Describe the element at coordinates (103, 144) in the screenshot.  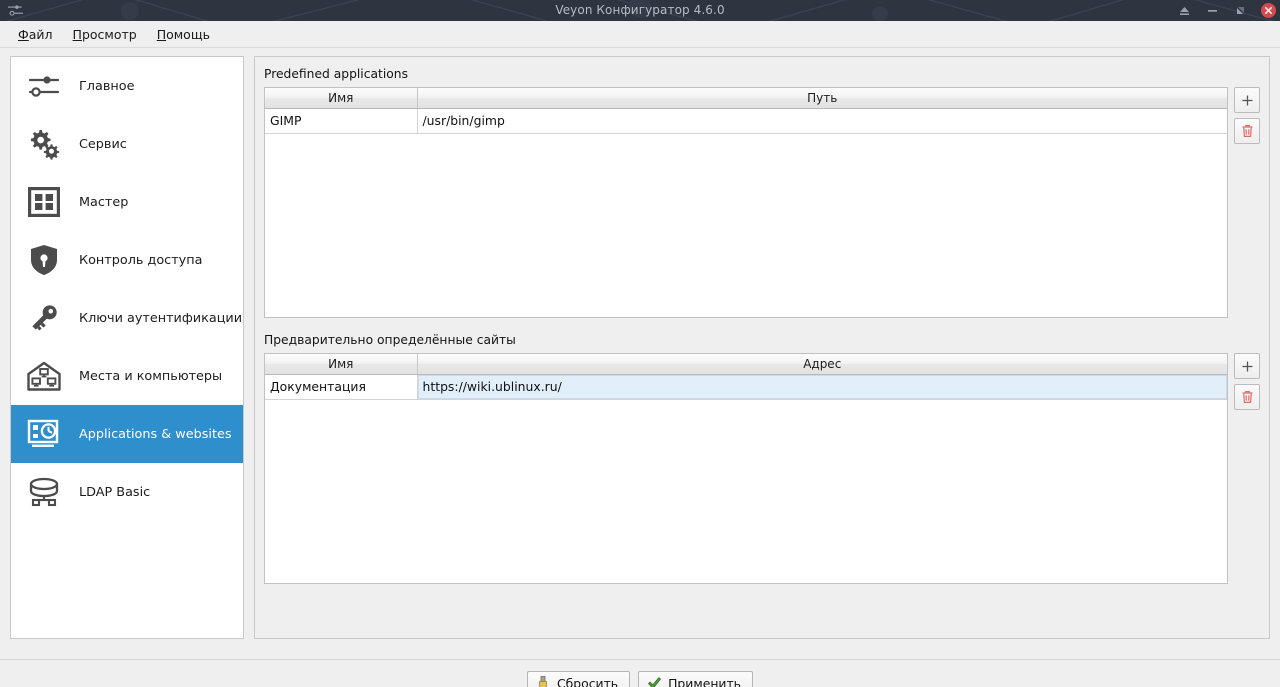
I see `sidebar-item-label: Сервис` at that location.